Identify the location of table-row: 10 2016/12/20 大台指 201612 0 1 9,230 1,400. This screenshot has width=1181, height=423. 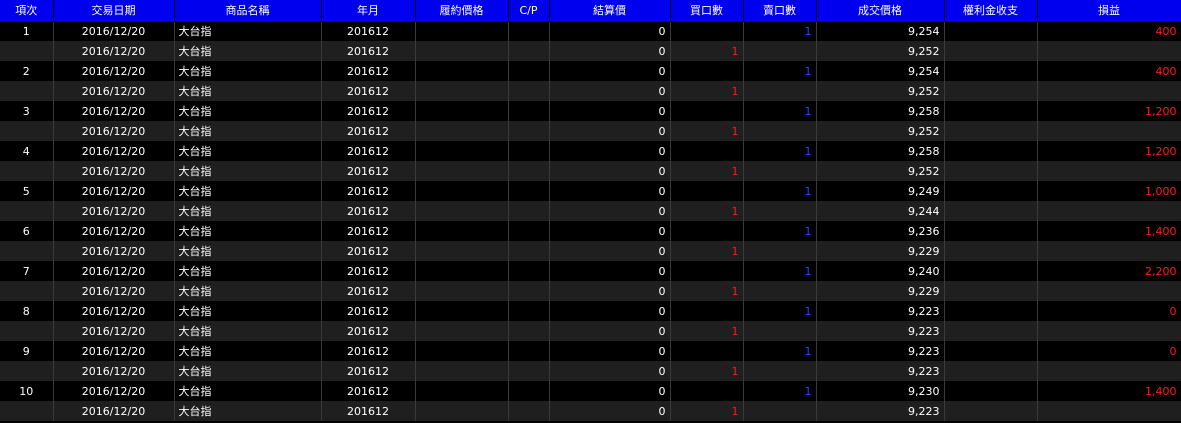
(590, 391).